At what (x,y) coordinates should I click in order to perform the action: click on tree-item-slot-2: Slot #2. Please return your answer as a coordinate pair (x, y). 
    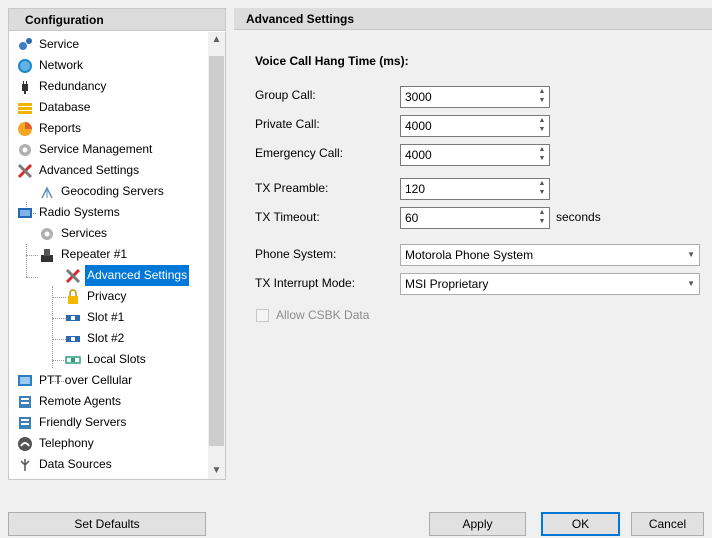
    Looking at the image, I should click on (95, 338).